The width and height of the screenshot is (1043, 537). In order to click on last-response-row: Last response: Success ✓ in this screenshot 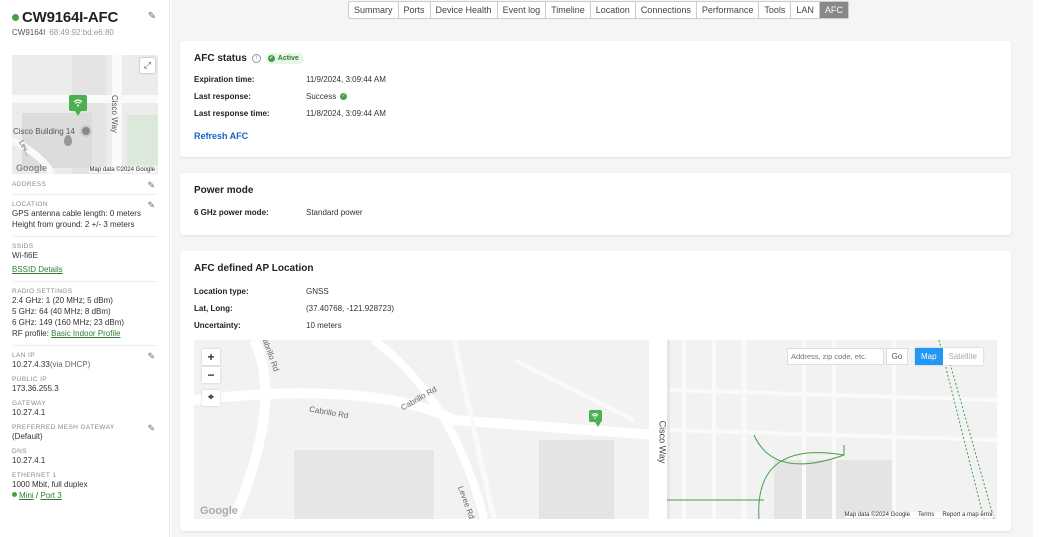, I will do `click(595, 96)`.